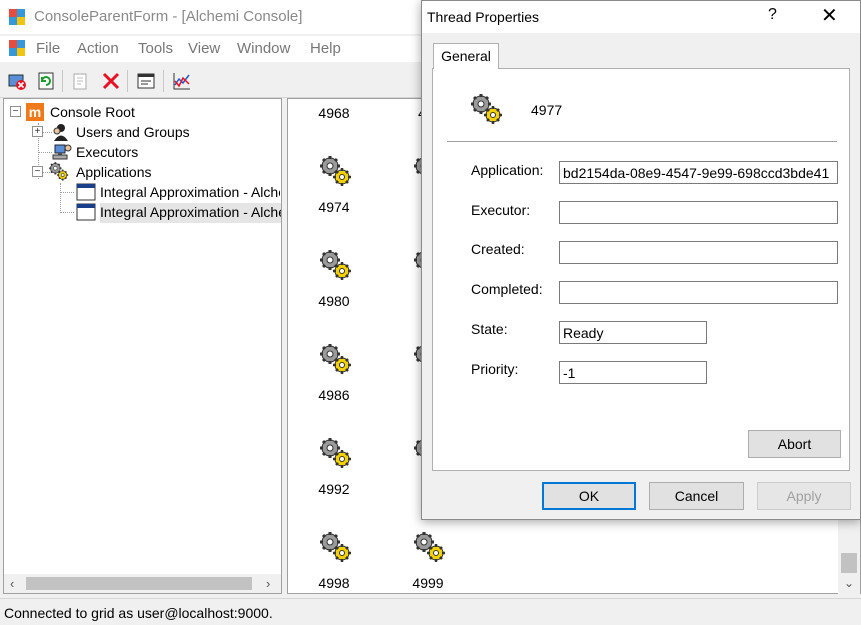  Describe the element at coordinates (507, 170) in the screenshot. I see `application-label: Application:` at that location.